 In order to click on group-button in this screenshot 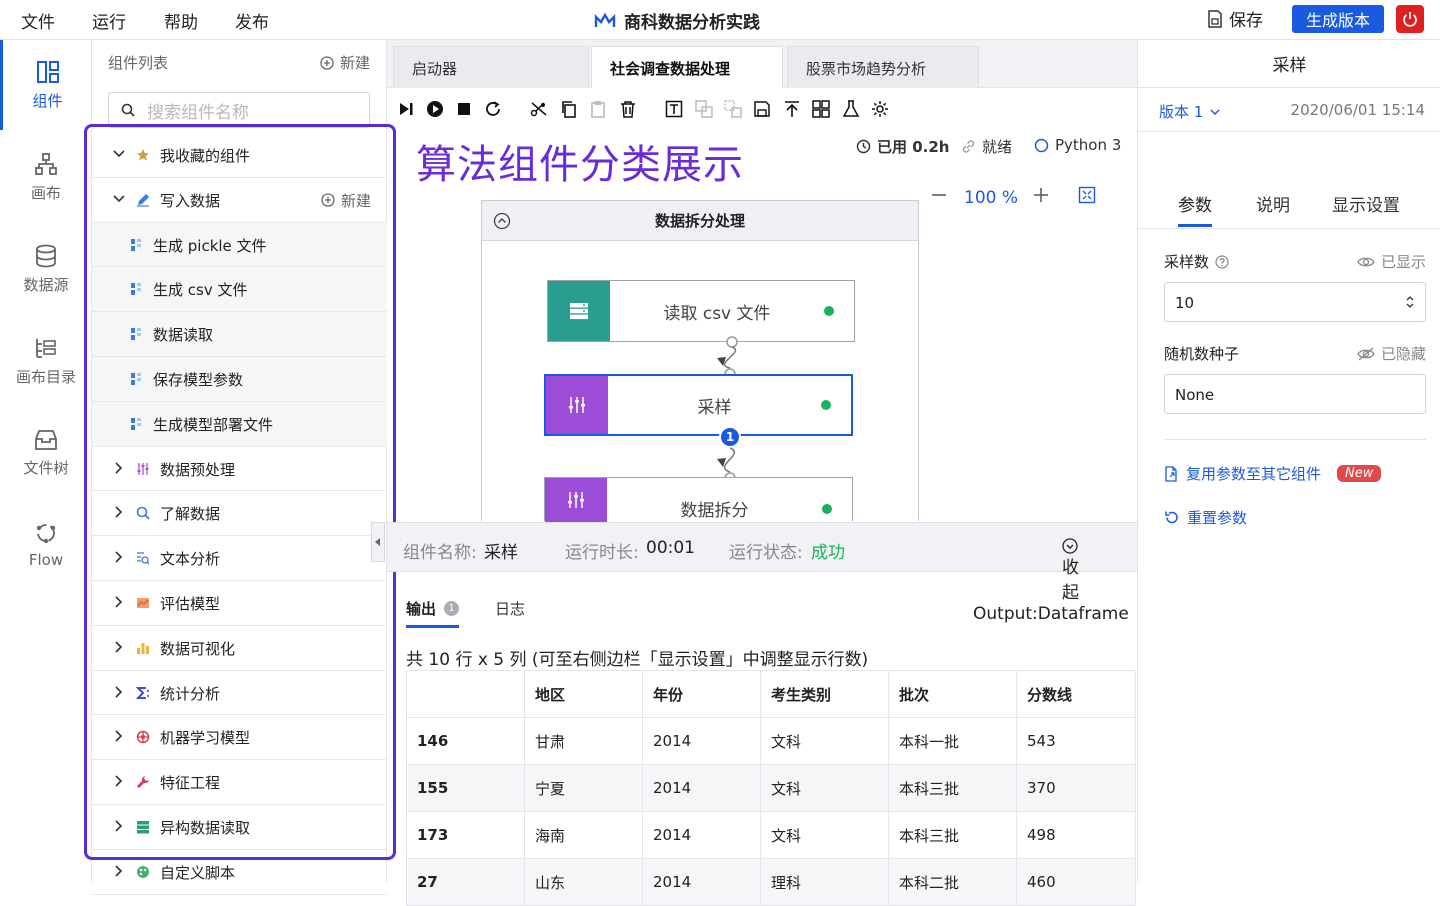, I will do `click(704, 109)`.